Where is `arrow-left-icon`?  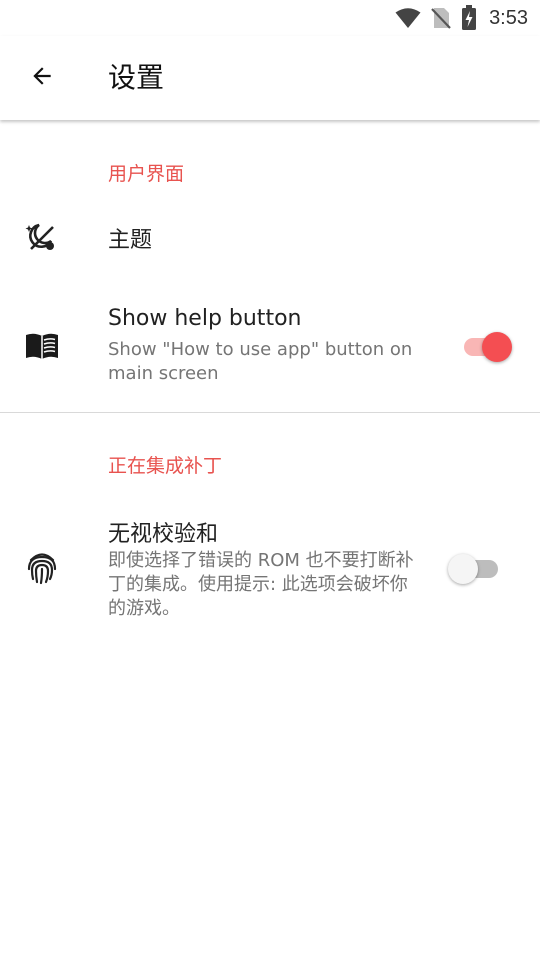 arrow-left-icon is located at coordinates (42, 78).